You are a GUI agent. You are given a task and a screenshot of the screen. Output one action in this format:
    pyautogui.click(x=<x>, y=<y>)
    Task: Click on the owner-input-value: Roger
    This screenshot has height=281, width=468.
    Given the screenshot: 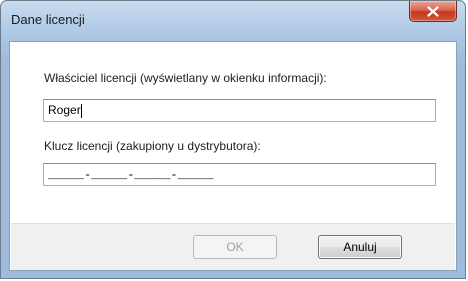 What is the action you would take?
    pyautogui.click(x=64, y=110)
    